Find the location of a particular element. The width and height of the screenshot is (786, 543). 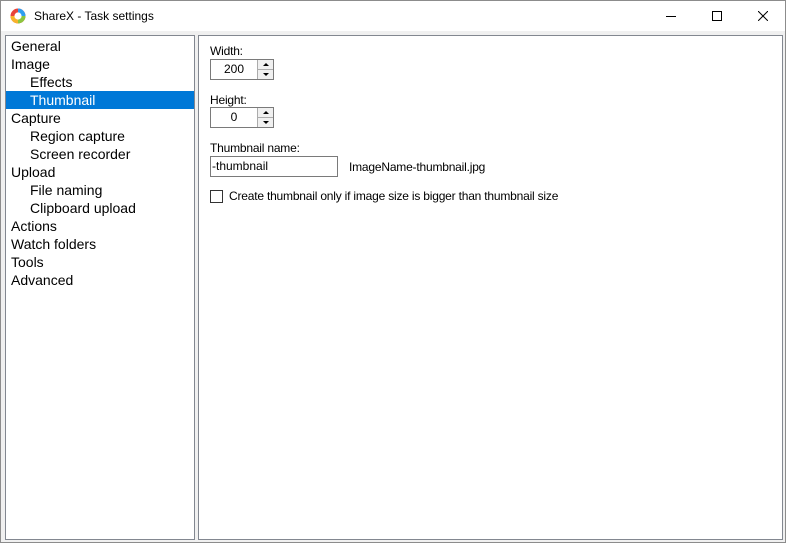

height-label: Height: is located at coordinates (228, 100).